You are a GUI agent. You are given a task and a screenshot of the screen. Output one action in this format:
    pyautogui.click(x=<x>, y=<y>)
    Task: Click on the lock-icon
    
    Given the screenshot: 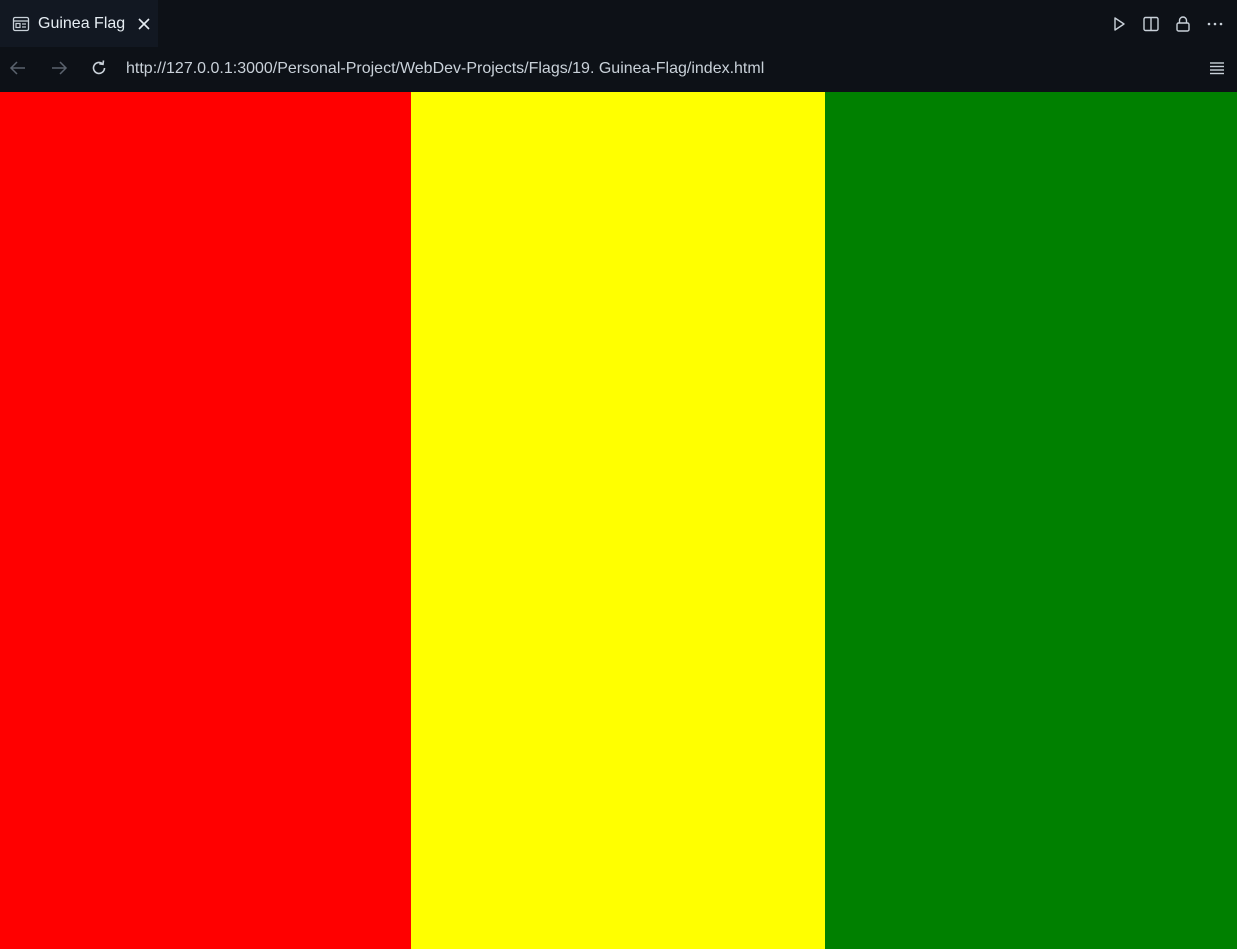 What is the action you would take?
    pyautogui.click(x=1183, y=24)
    